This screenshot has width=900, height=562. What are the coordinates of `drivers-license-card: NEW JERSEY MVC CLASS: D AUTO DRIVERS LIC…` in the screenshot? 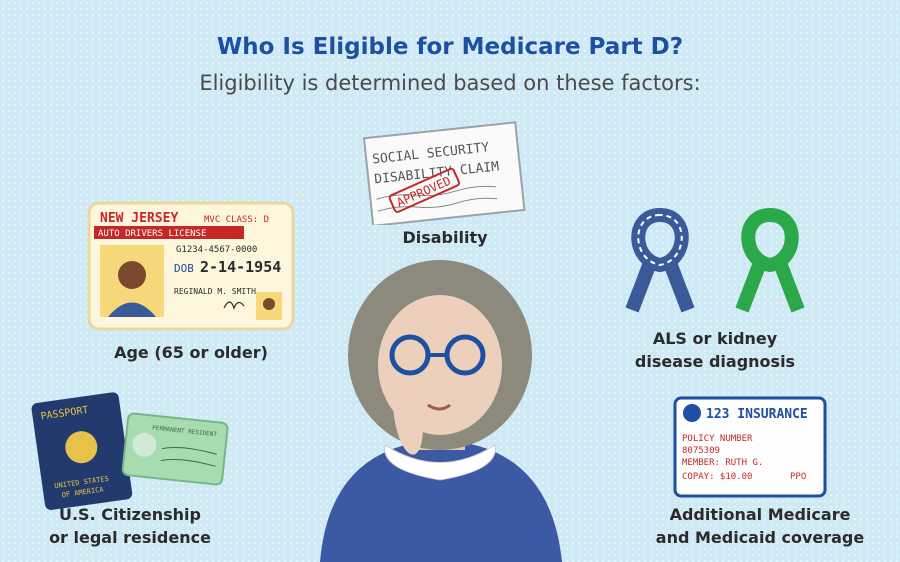 It's located at (191, 266).